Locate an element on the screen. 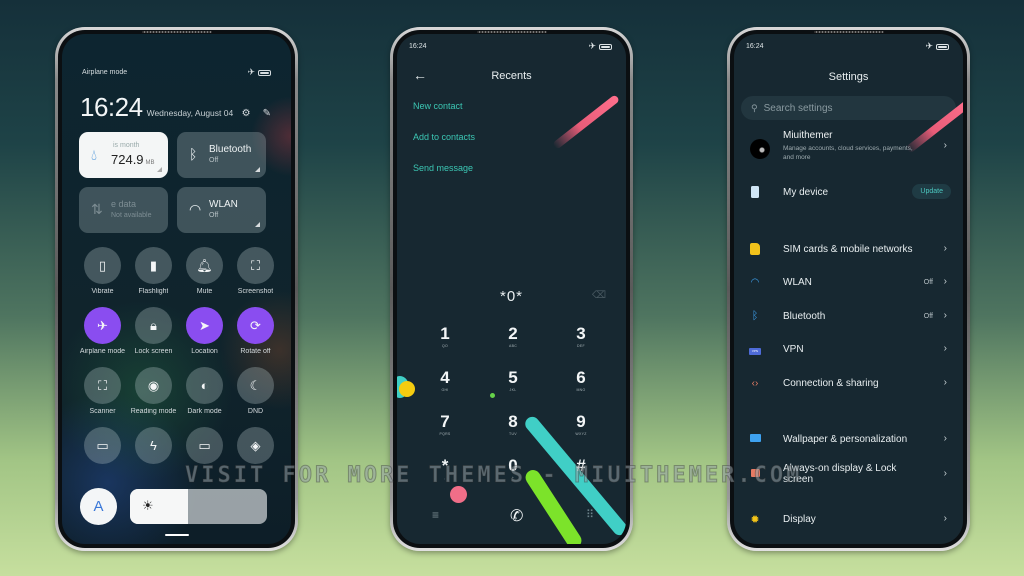 This screenshot has height=576, width=1024. dial-key-letters: MNO is located at coordinates (581, 390).